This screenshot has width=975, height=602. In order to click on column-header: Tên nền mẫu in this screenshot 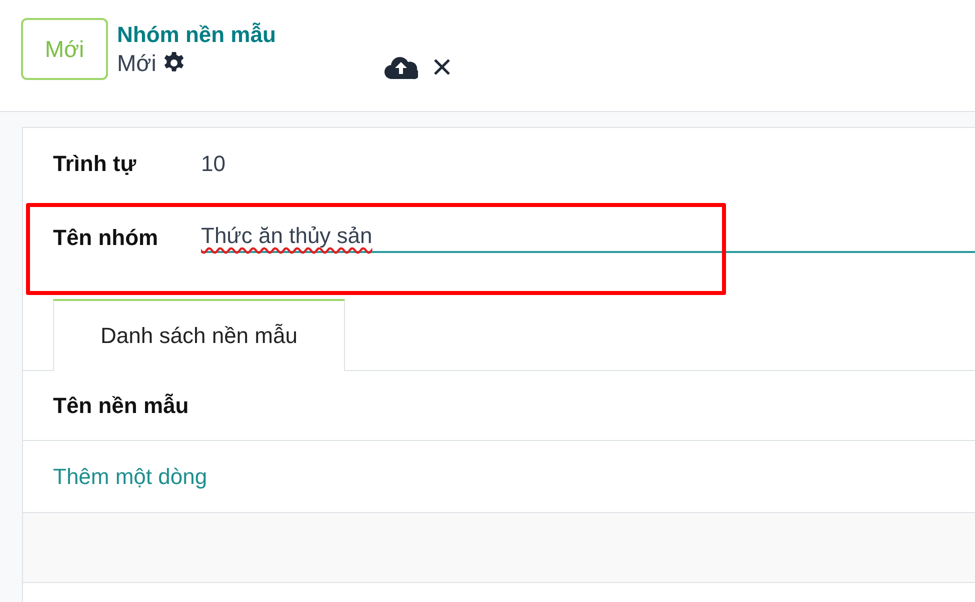, I will do `click(499, 406)`.